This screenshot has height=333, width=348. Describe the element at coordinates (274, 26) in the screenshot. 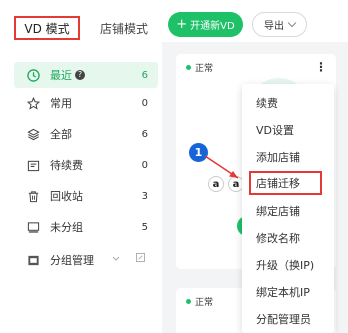

I see `export-label: 导出` at that location.